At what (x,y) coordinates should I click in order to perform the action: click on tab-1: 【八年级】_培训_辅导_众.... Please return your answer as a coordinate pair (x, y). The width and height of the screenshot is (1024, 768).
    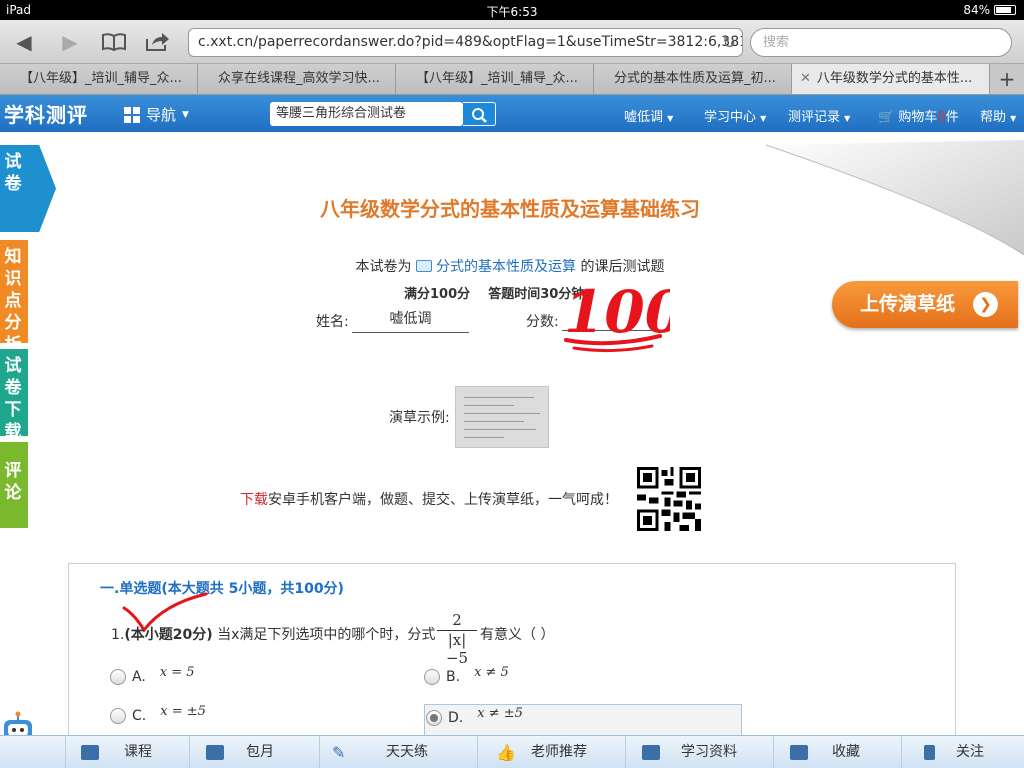
    Looking at the image, I should click on (99, 79).